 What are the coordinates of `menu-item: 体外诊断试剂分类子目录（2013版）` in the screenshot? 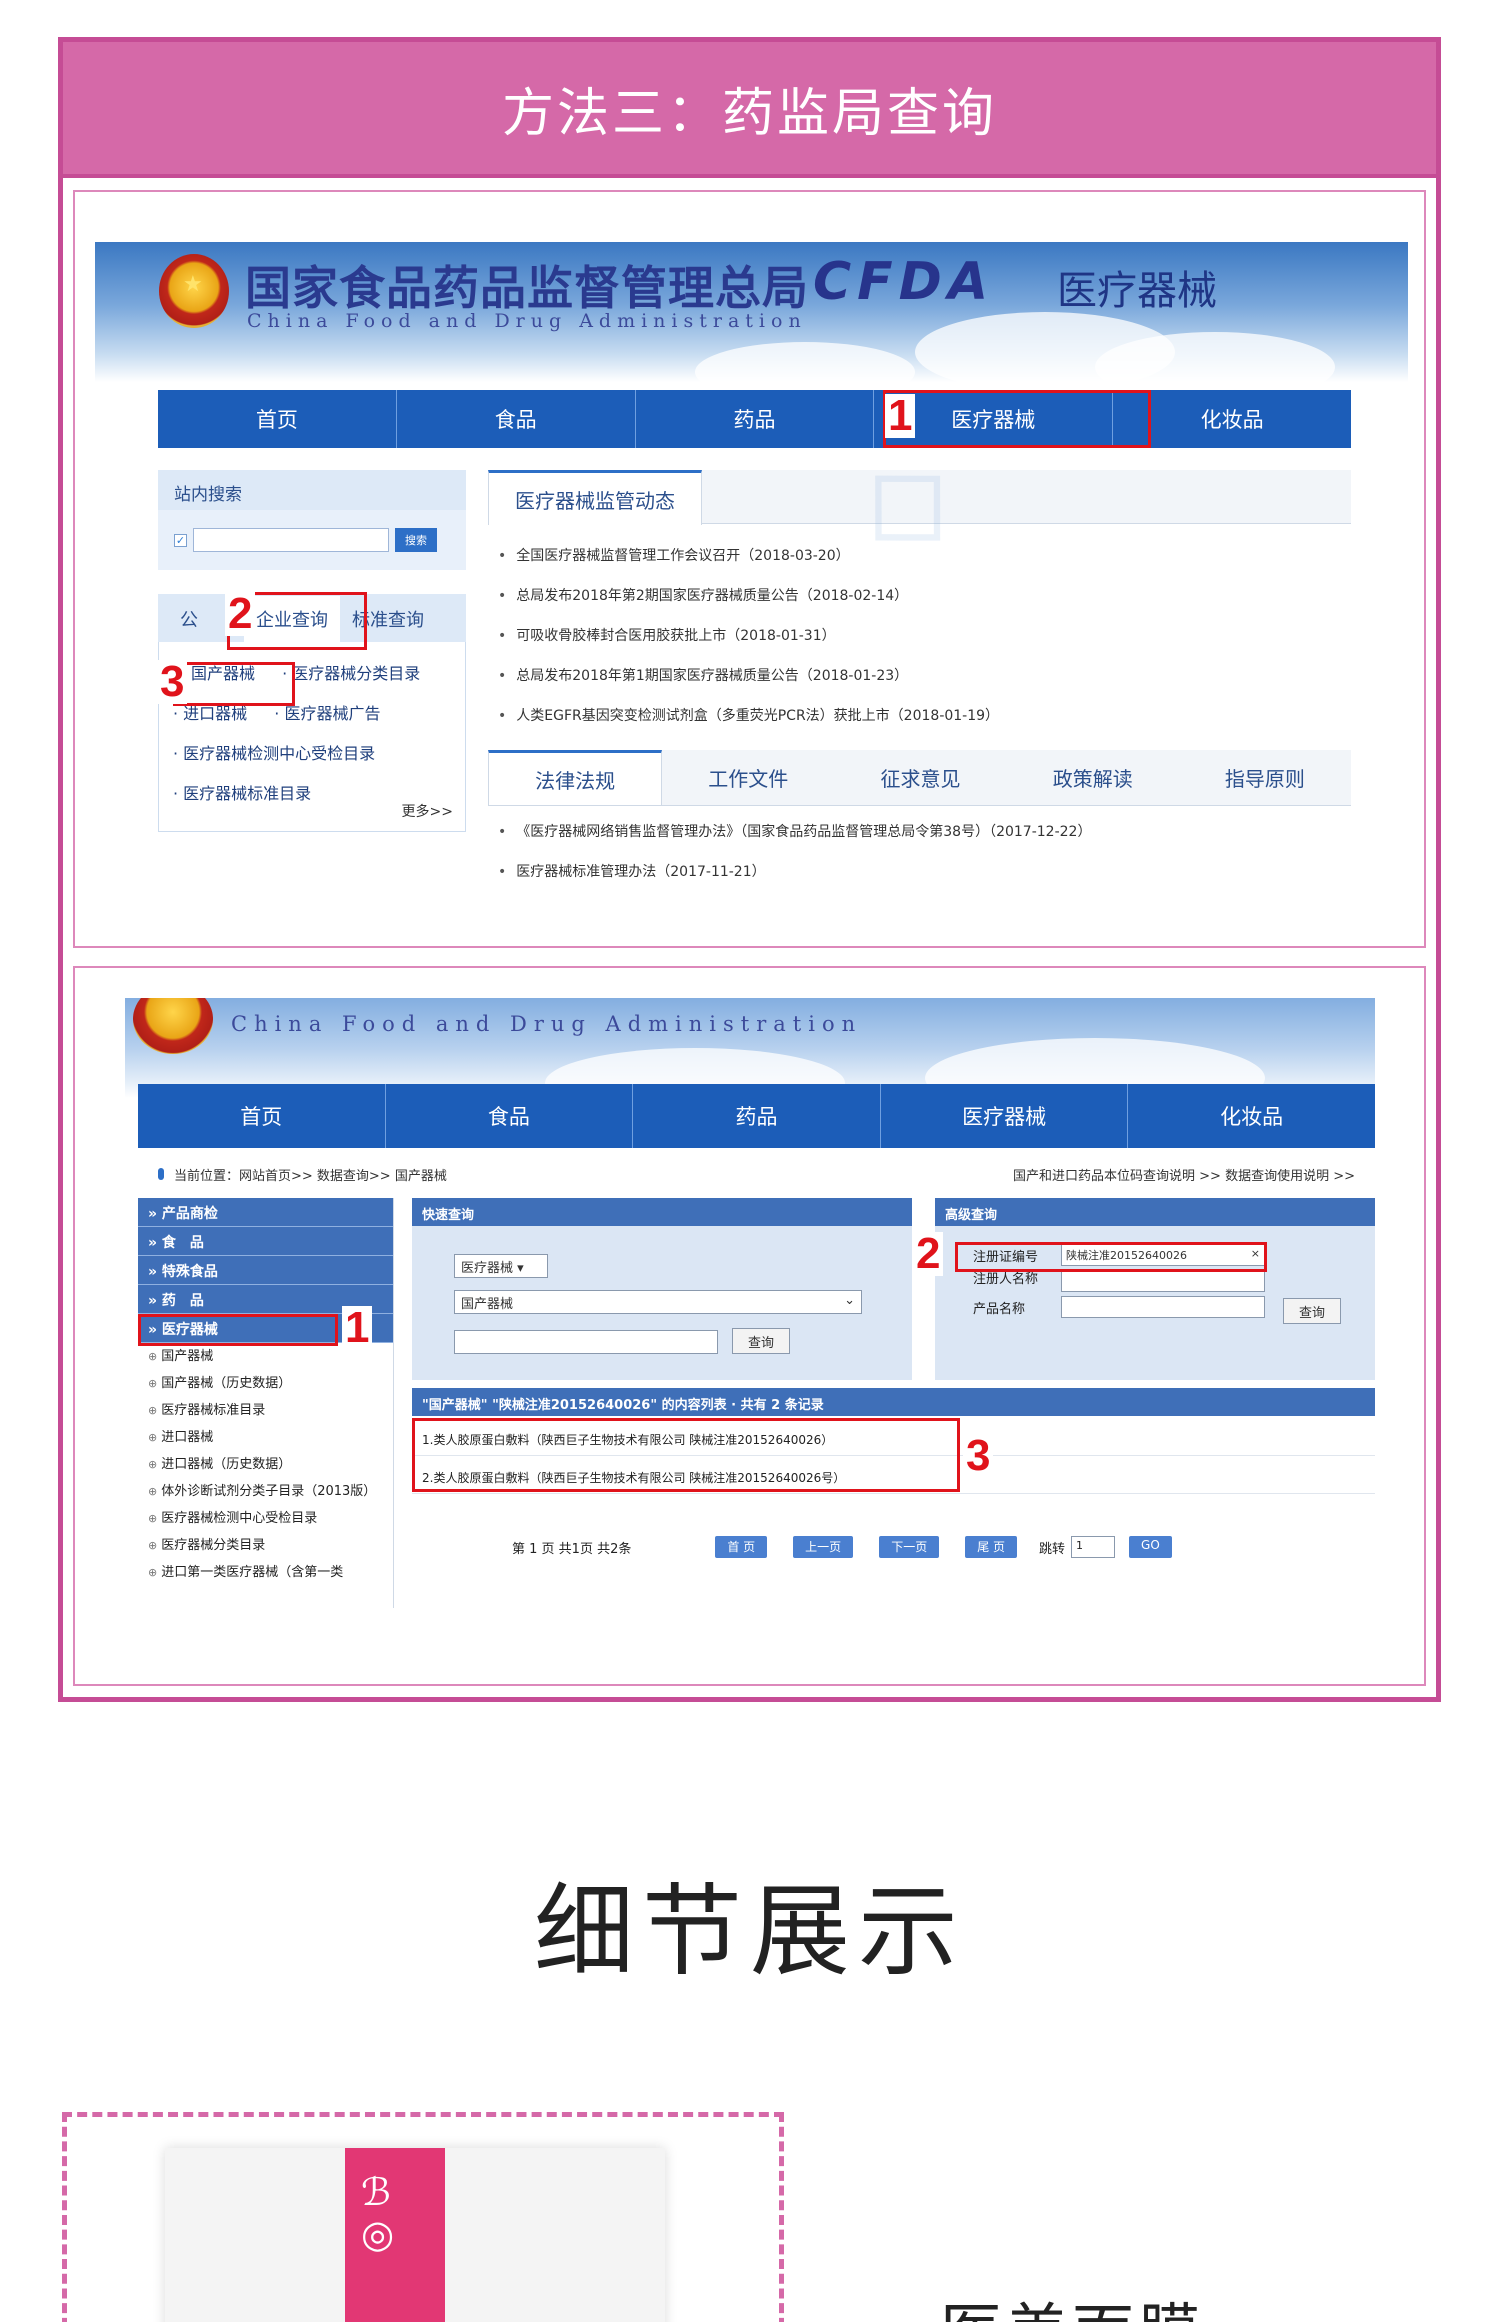 It's located at (265, 1491).